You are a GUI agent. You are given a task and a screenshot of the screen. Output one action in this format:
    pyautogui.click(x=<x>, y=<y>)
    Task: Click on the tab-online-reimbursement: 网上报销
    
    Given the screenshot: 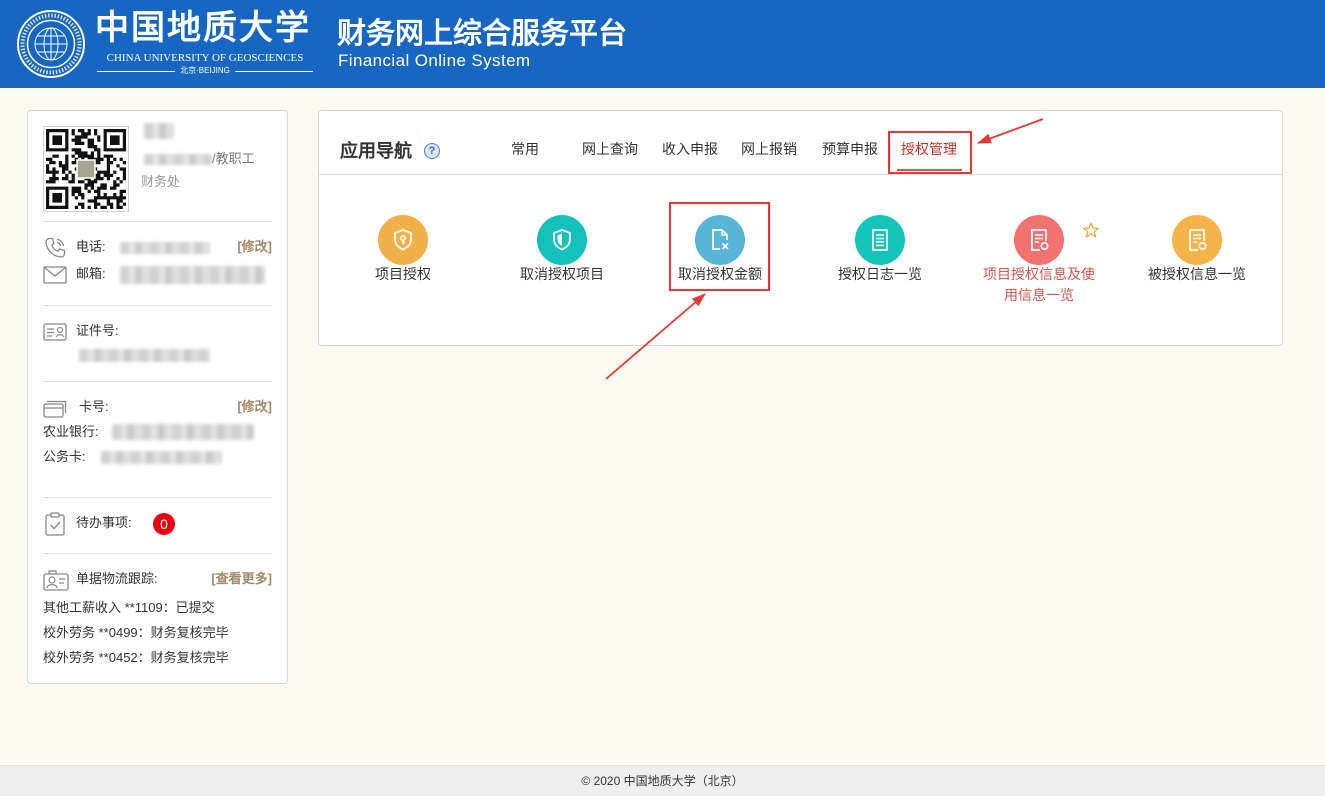 What is the action you would take?
    pyautogui.click(x=769, y=149)
    